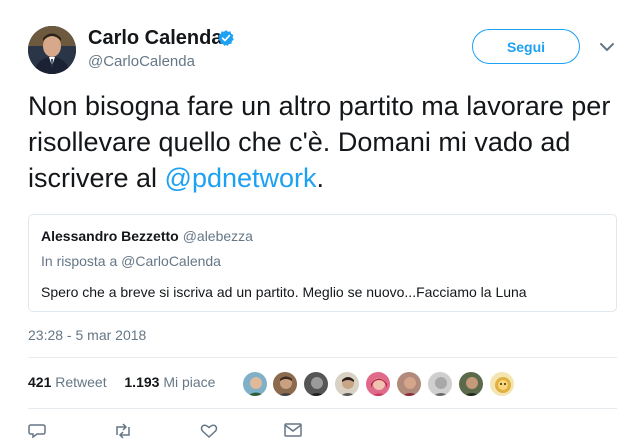 The image size is (640, 440). Describe the element at coordinates (320, 178) in the screenshot. I see `tweet-text-end: .` at that location.